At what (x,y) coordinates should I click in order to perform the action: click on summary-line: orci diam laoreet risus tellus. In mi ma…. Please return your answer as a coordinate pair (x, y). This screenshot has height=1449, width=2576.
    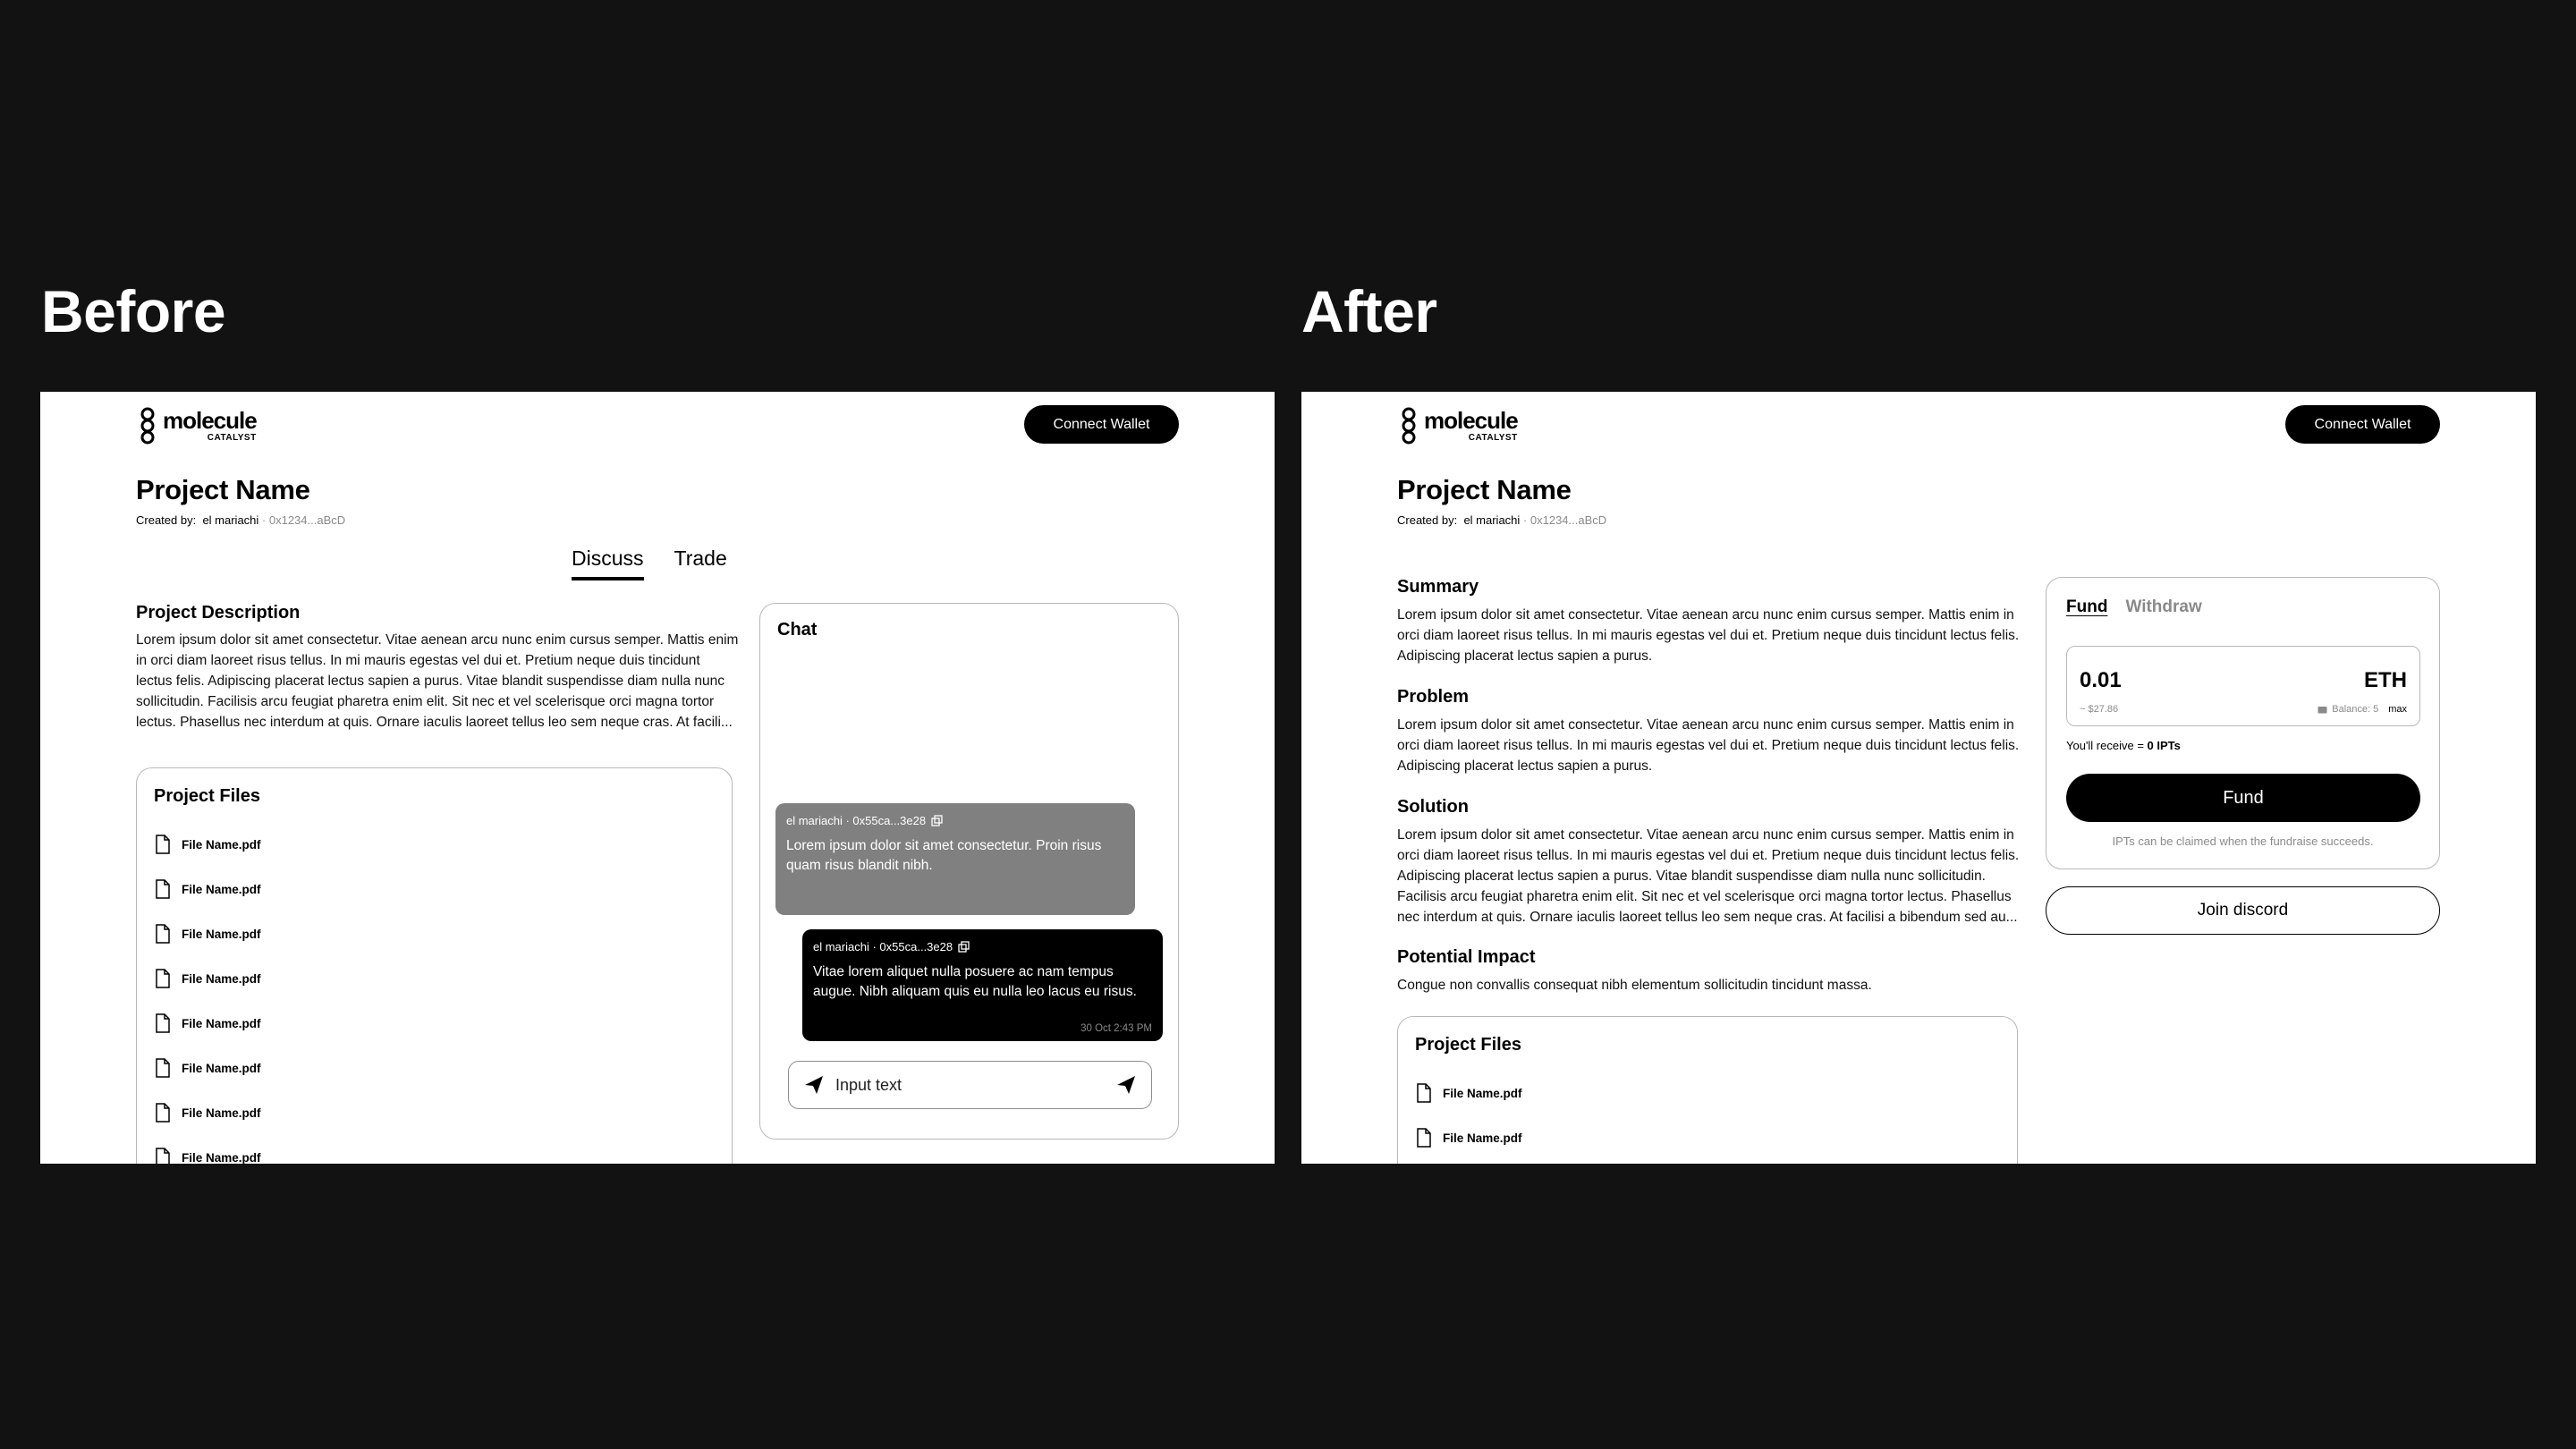
    Looking at the image, I should click on (1708, 635).